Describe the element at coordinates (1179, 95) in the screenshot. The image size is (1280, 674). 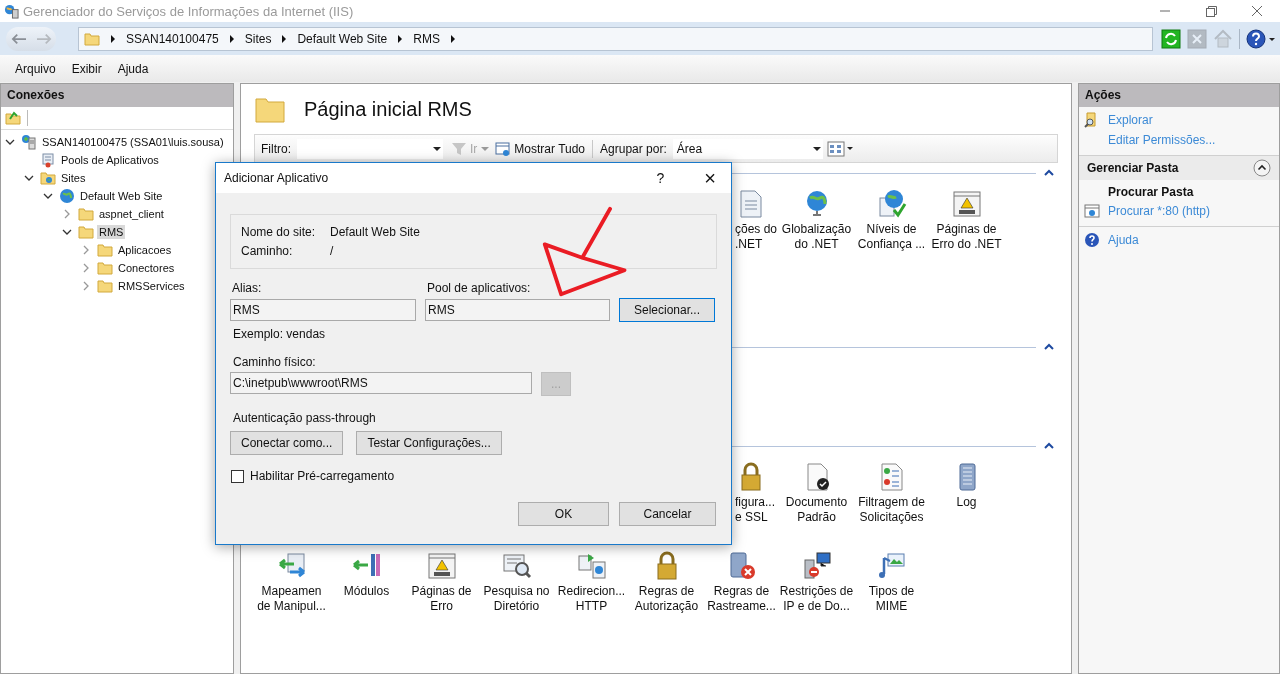
I see `panel-header: Ações` at that location.